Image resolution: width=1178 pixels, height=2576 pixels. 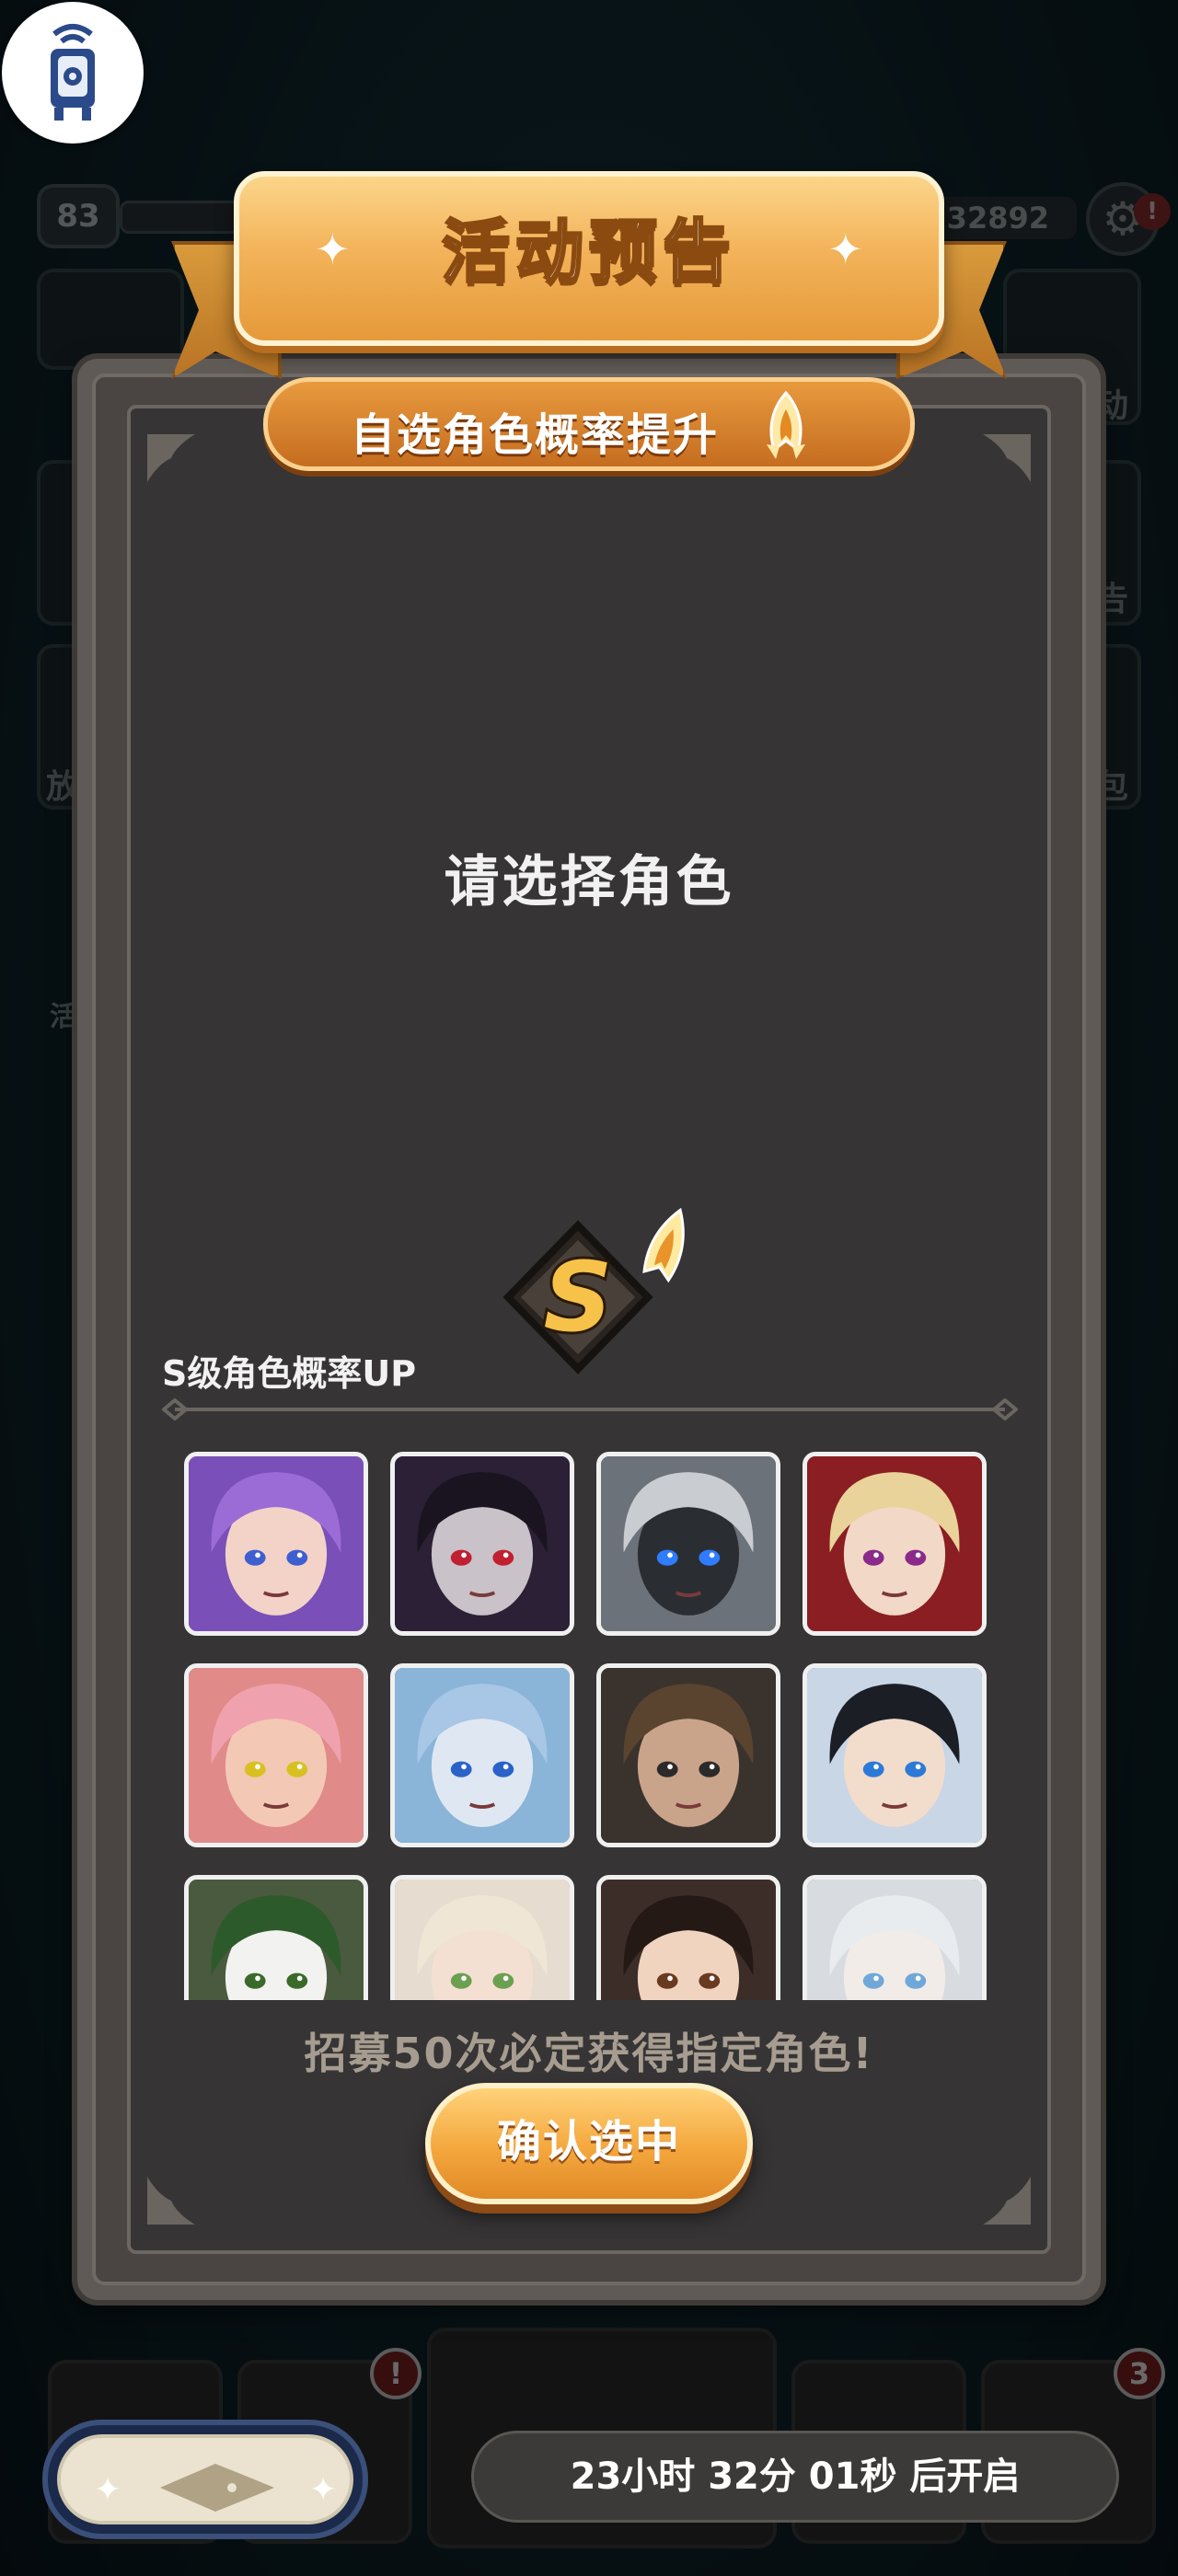 I want to click on assistive-float-button, so click(x=73, y=73).